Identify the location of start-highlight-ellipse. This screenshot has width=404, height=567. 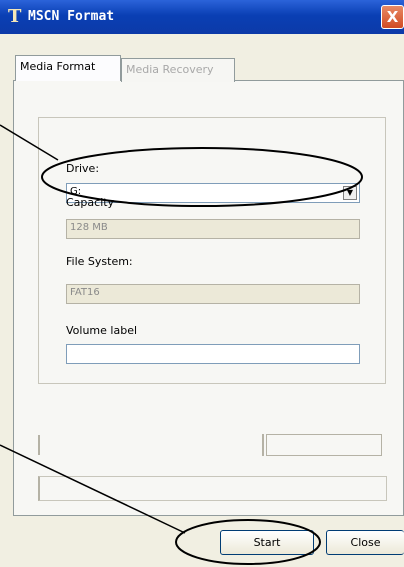
(248, 542).